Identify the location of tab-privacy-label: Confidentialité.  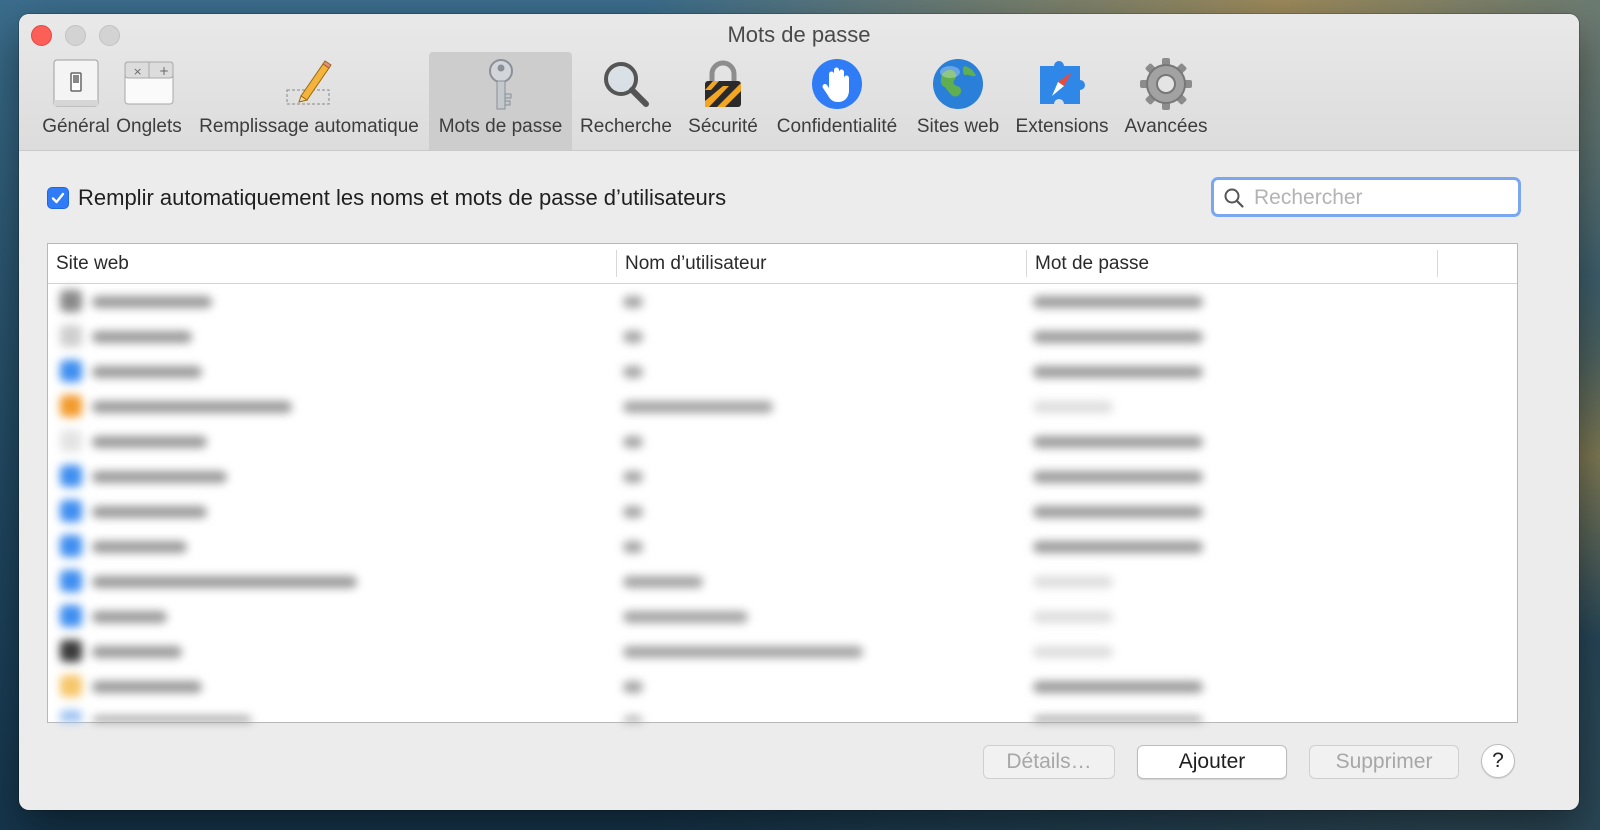
(837, 126).